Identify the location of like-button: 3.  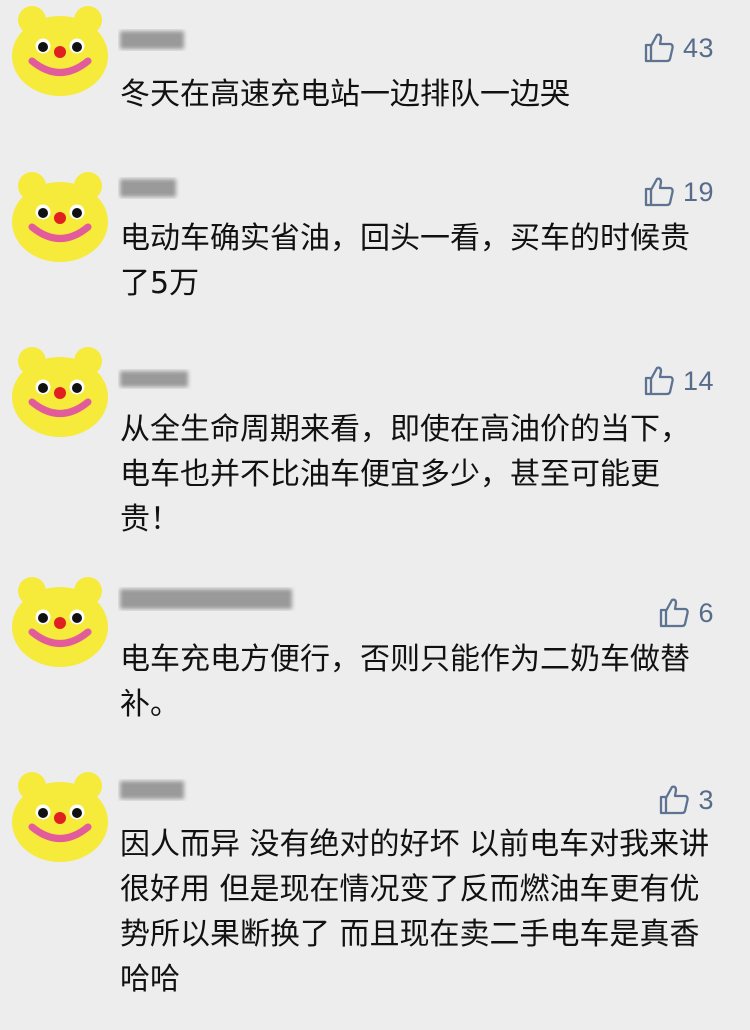
(686, 800).